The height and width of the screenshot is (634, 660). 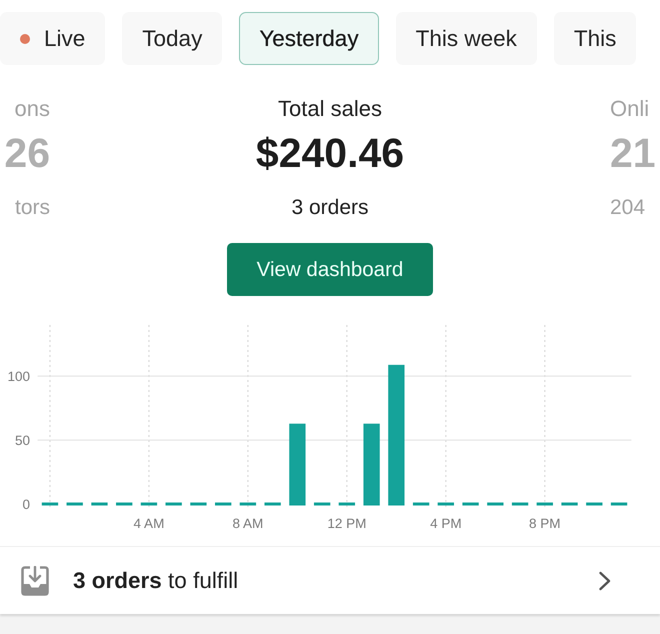 What do you see at coordinates (25, 39) in the screenshot?
I see `live-dot-icon` at bounding box center [25, 39].